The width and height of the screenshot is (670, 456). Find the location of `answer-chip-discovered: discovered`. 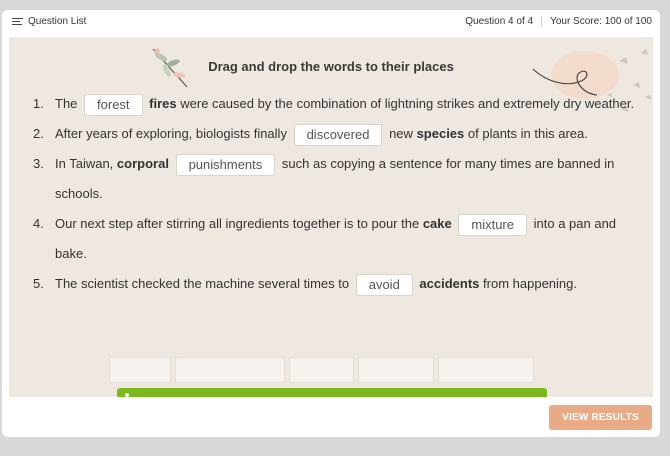

answer-chip-discovered: discovered is located at coordinates (338, 134).